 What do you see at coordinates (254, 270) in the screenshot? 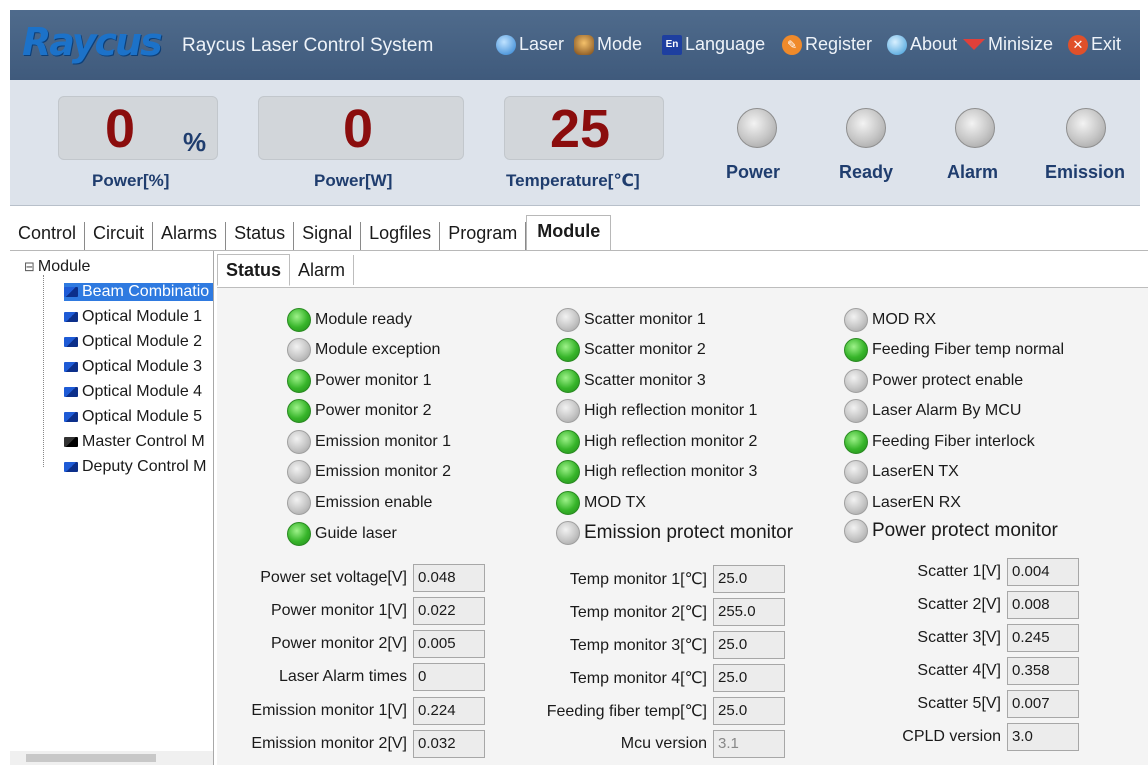
I see `subtab-status: Status` at bounding box center [254, 270].